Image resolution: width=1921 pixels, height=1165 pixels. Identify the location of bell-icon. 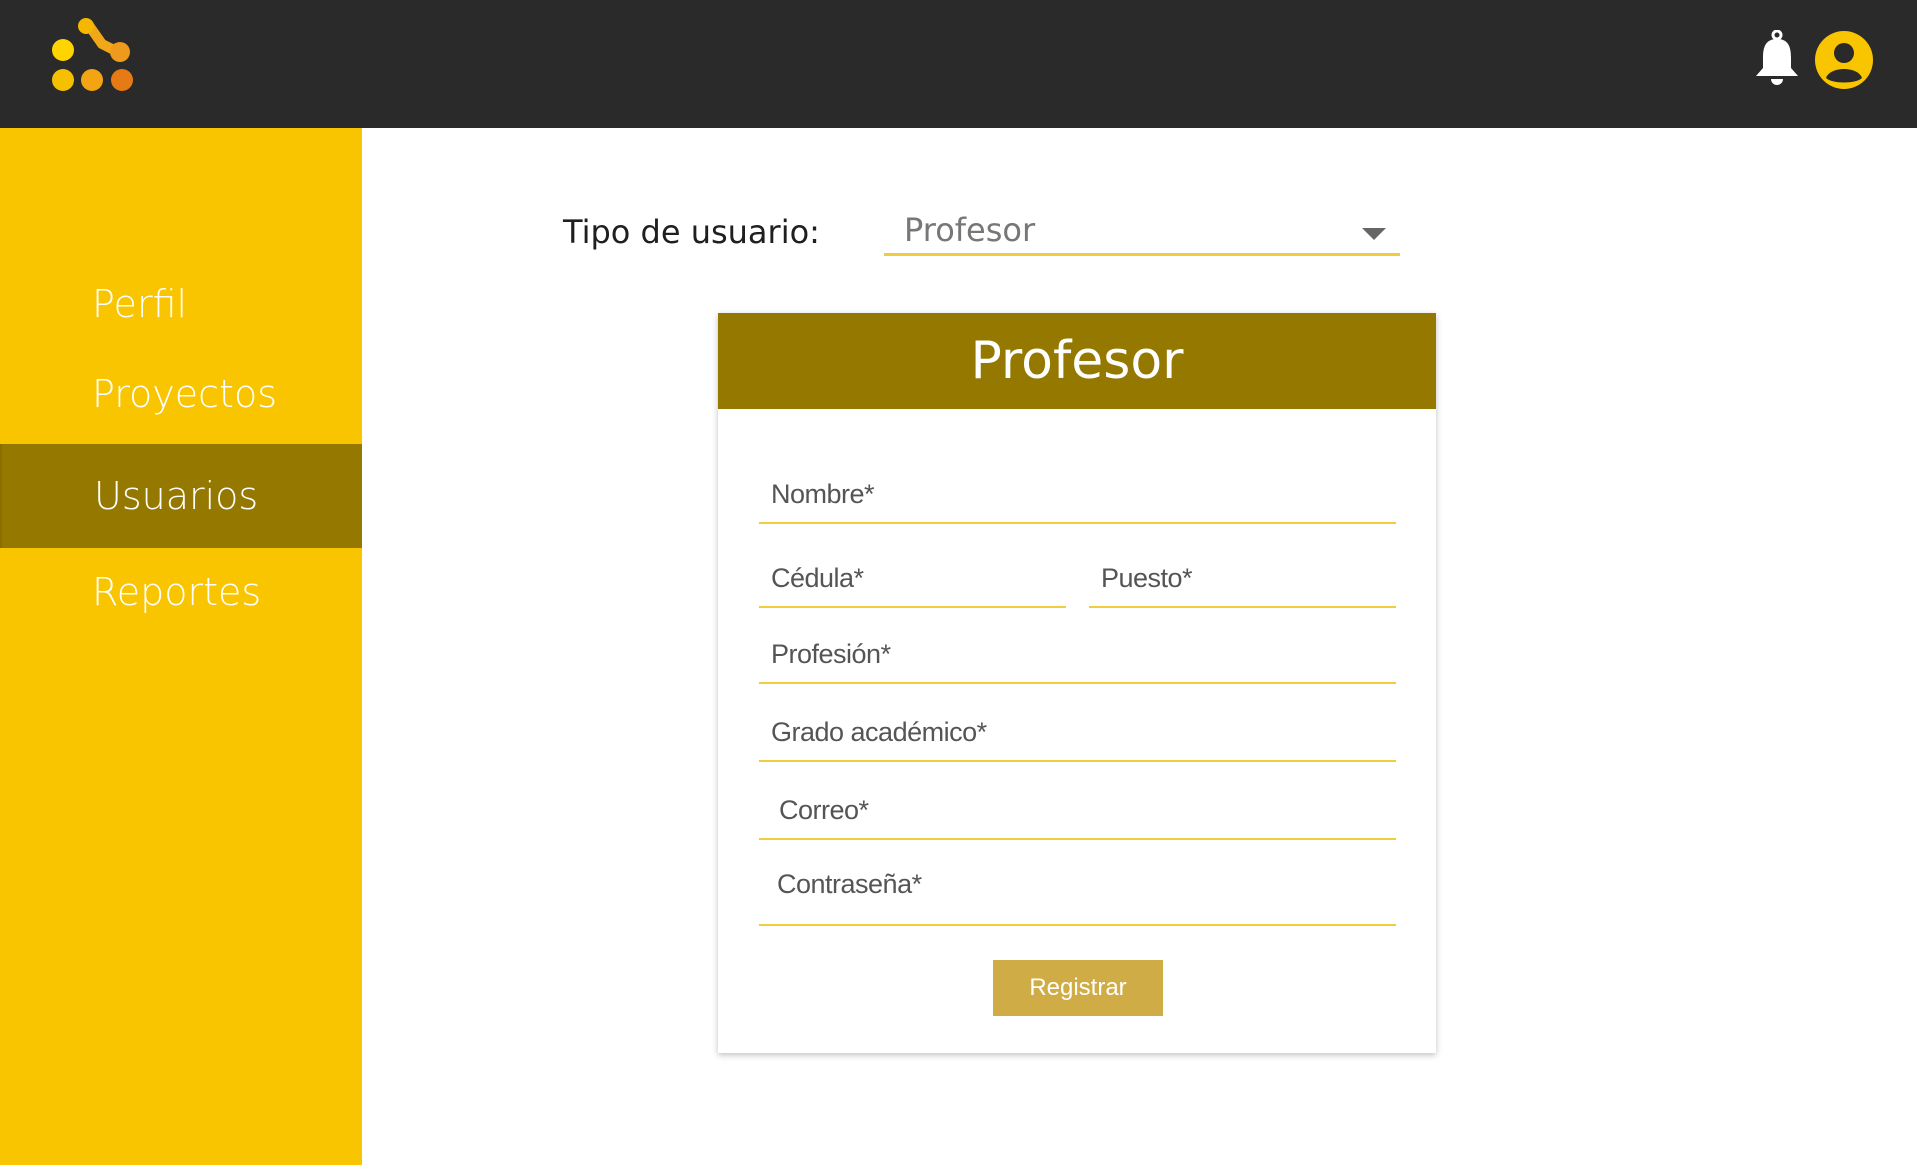
(1777, 58).